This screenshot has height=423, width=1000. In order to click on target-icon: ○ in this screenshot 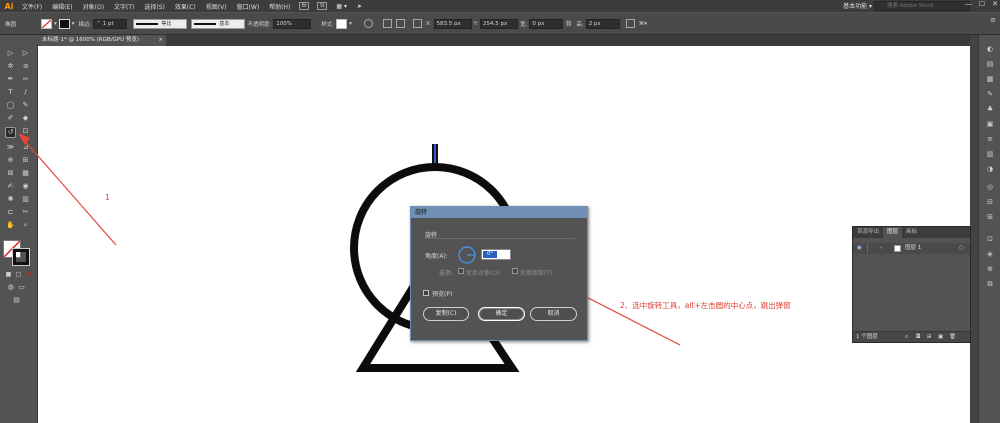, I will do `click(961, 248)`.